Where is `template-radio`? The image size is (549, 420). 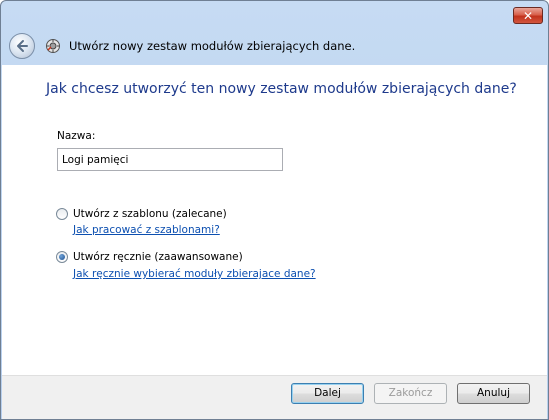 template-radio is located at coordinates (62, 214).